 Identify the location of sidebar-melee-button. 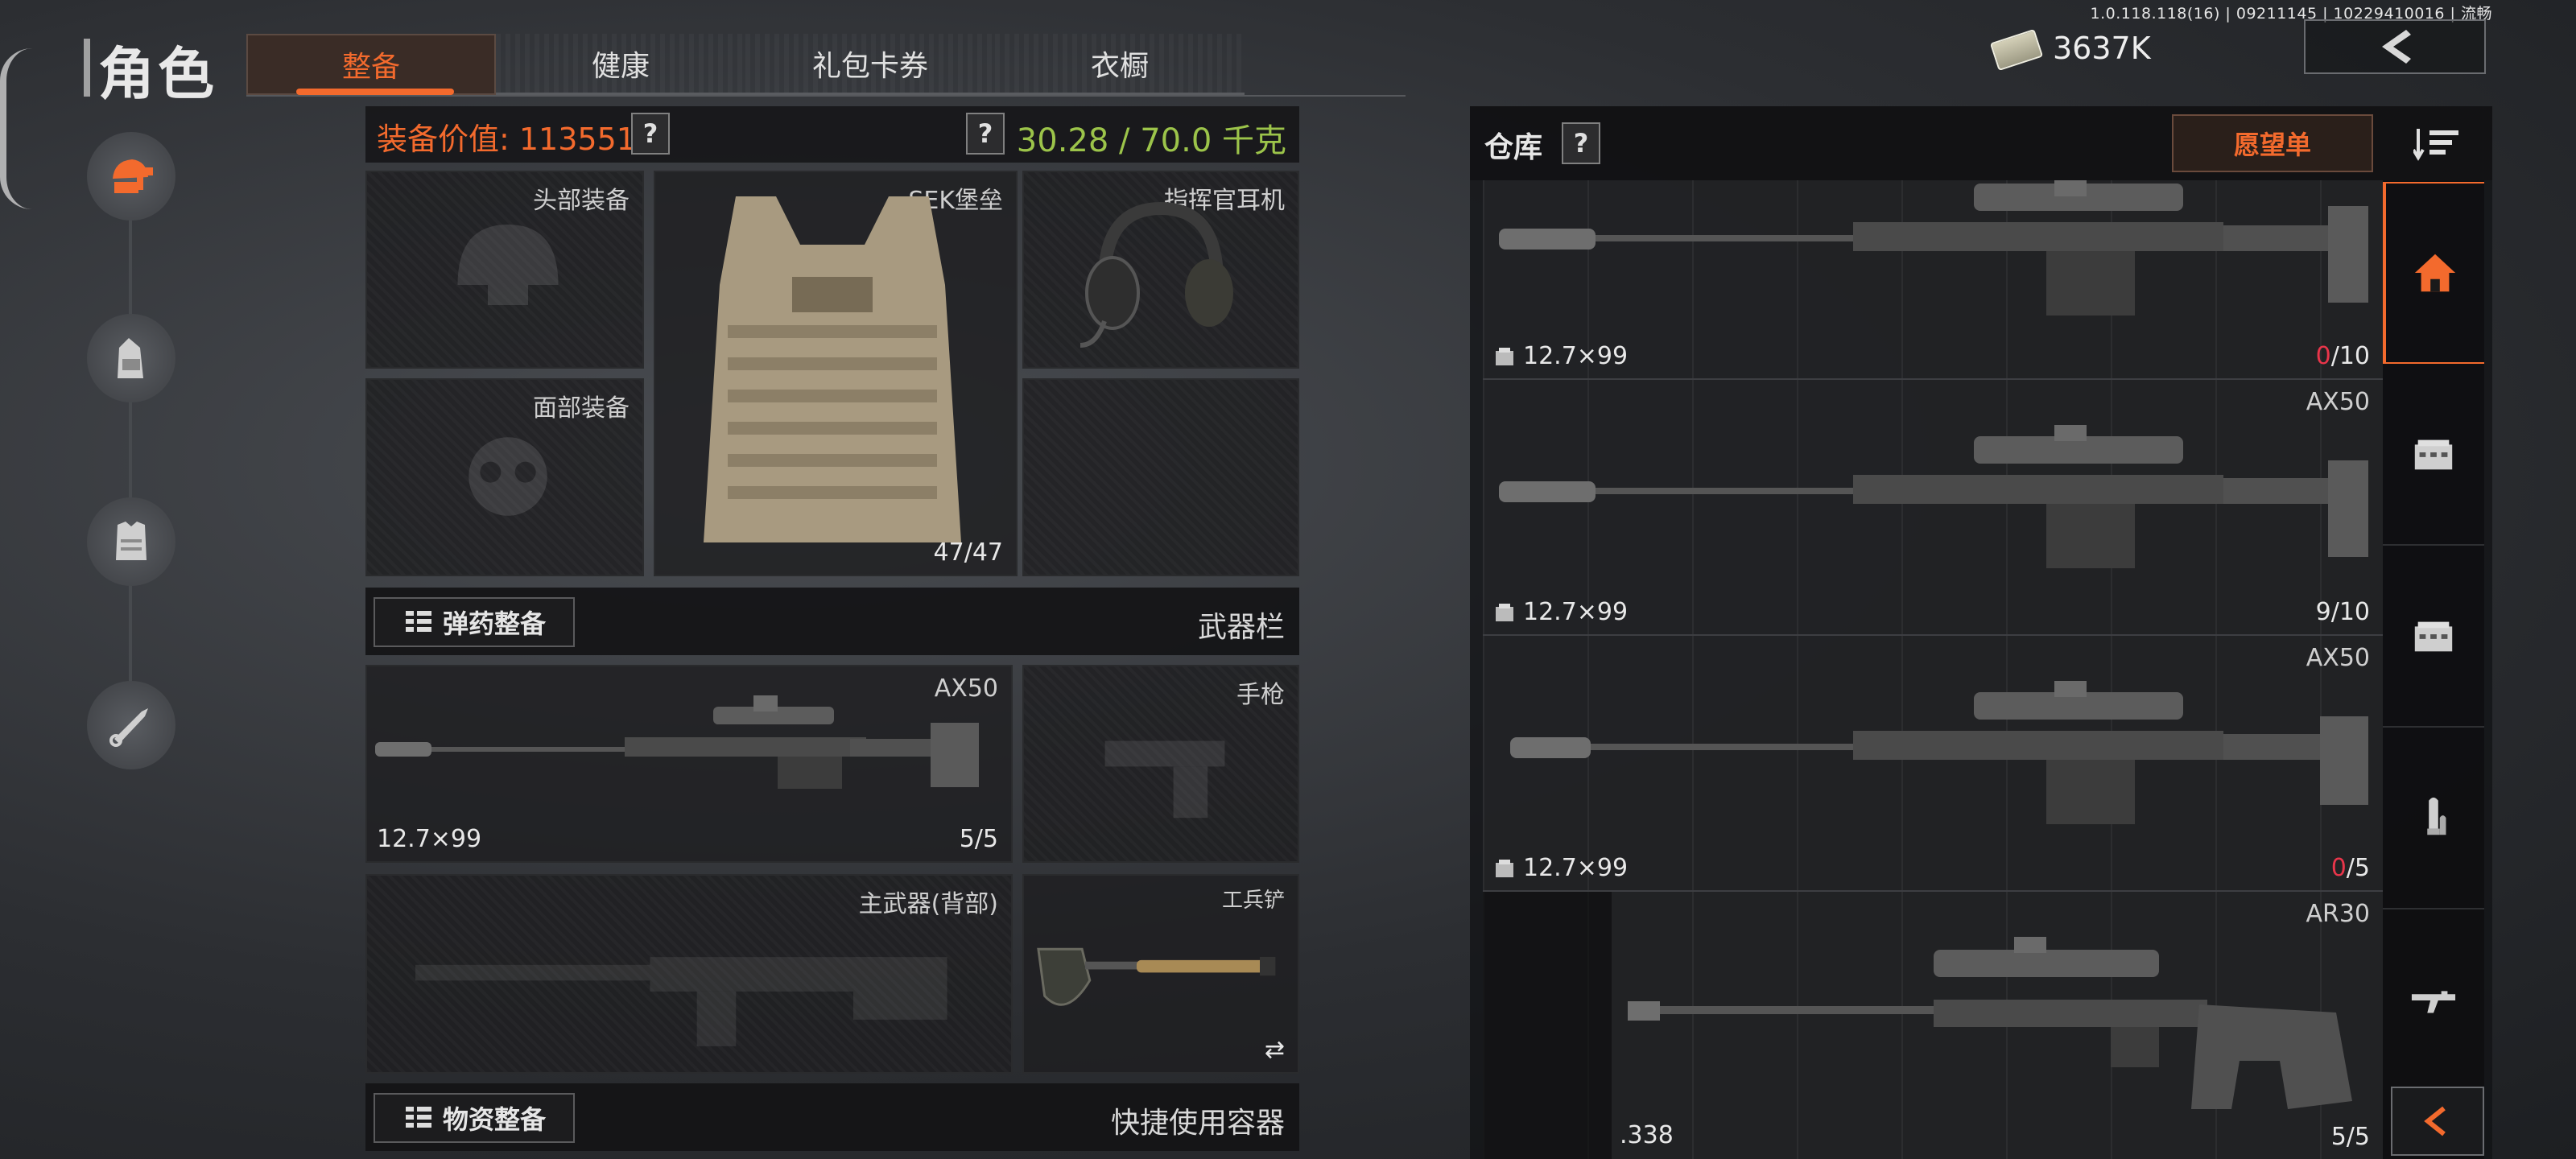
(131, 725).